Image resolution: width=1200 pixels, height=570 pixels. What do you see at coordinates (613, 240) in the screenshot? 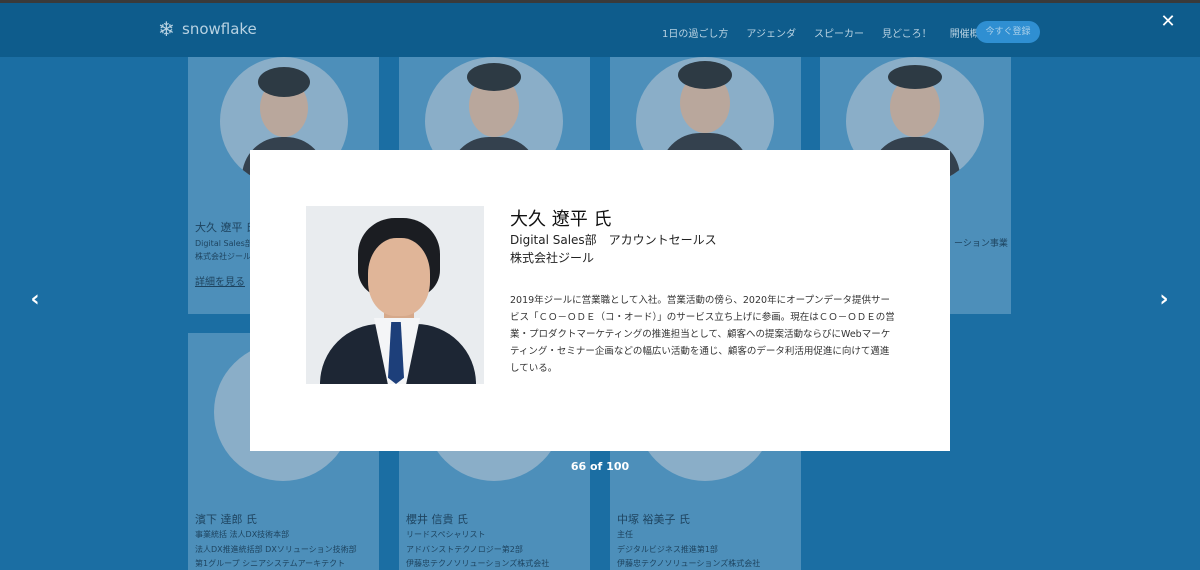
I see `speaker-department: Digital Sales部 アカウントセールス` at bounding box center [613, 240].